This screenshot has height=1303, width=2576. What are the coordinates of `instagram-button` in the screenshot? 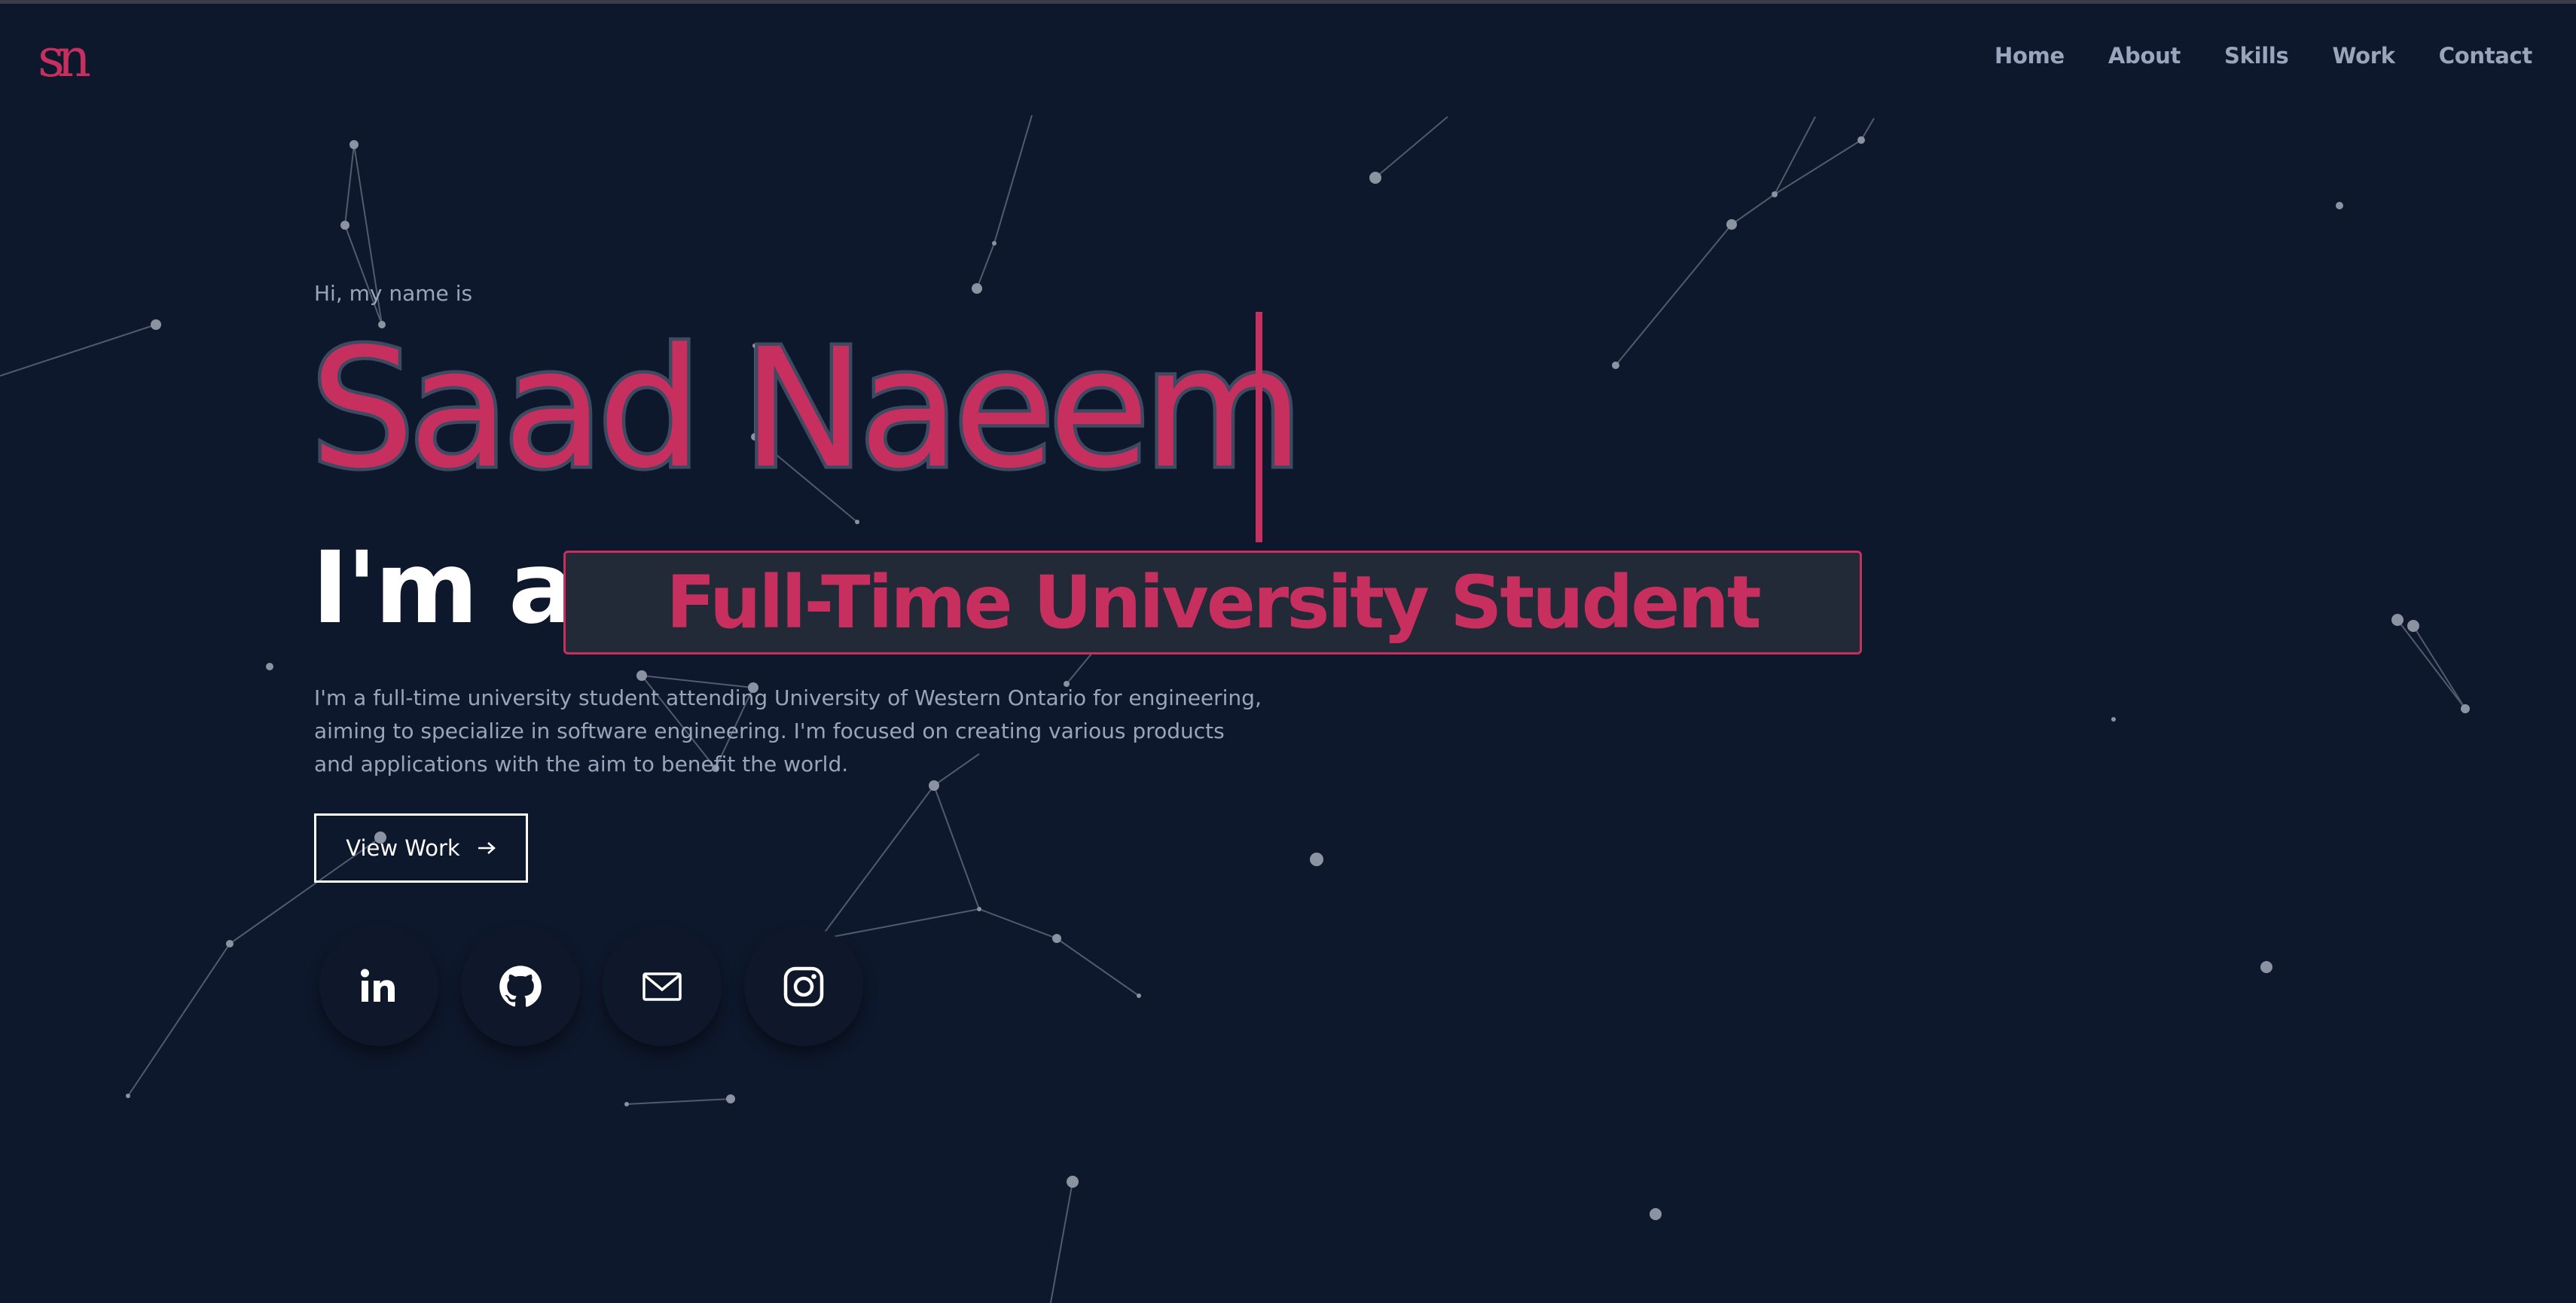 It's located at (804, 986).